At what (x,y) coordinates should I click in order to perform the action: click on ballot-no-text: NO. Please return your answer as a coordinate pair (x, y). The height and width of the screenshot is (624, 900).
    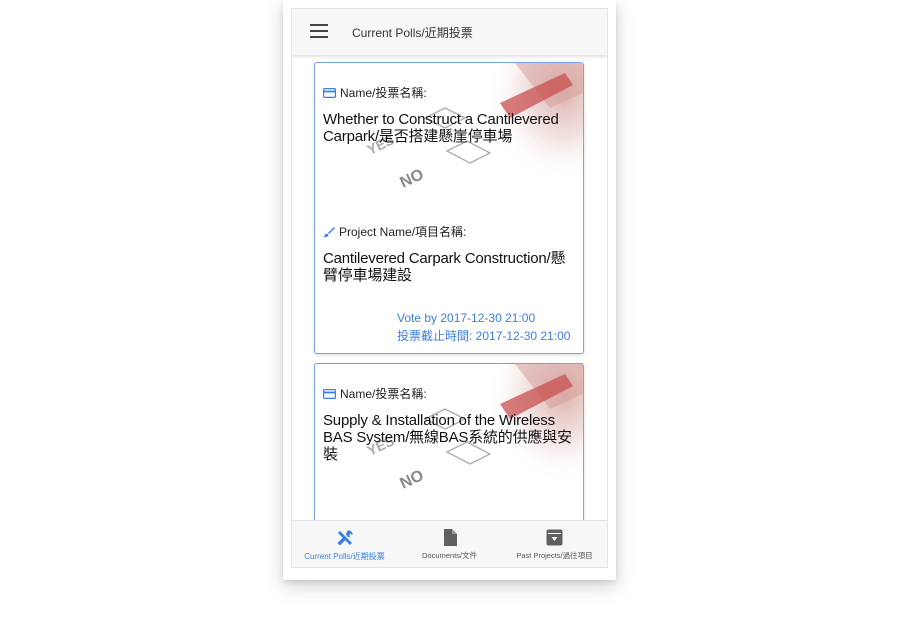
    Looking at the image, I should click on (412, 480).